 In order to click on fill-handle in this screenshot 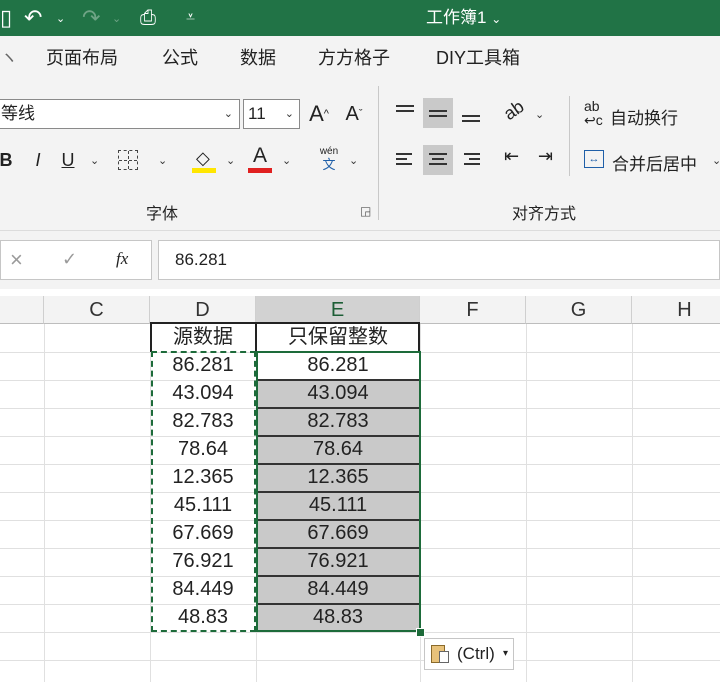, I will do `click(420, 632)`.